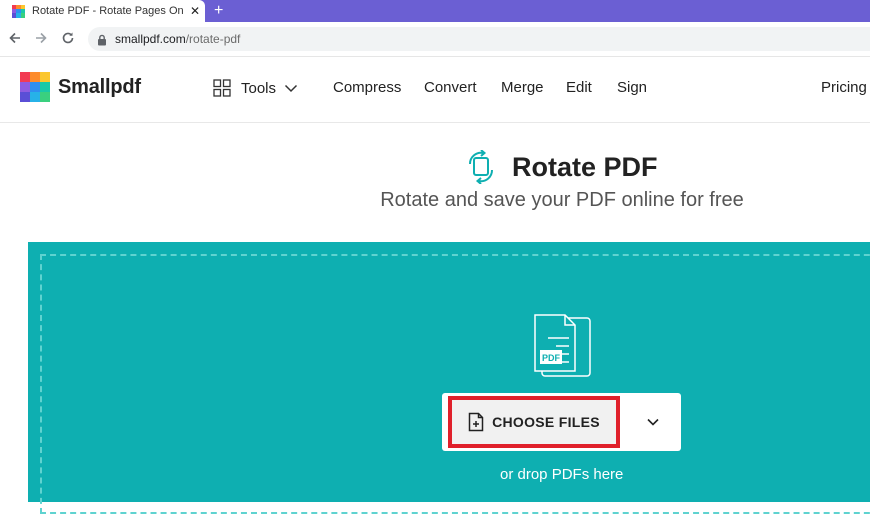 The image size is (870, 514). What do you see at coordinates (481, 167) in the screenshot?
I see `rotate-icon` at bounding box center [481, 167].